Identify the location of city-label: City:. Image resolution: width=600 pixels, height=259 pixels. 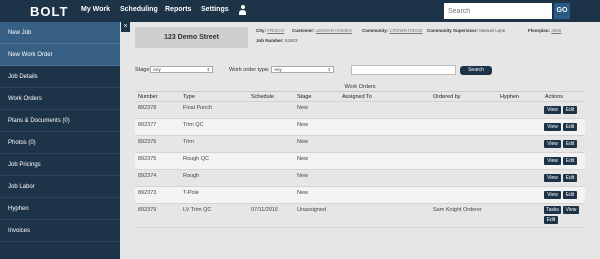
(261, 30).